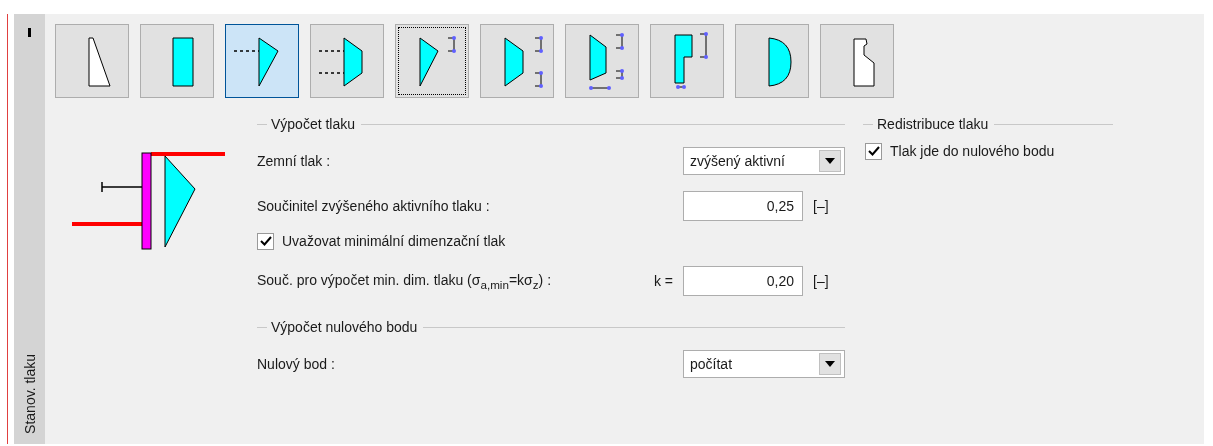  I want to click on zero-point-label: Nulový bod :, so click(296, 364).